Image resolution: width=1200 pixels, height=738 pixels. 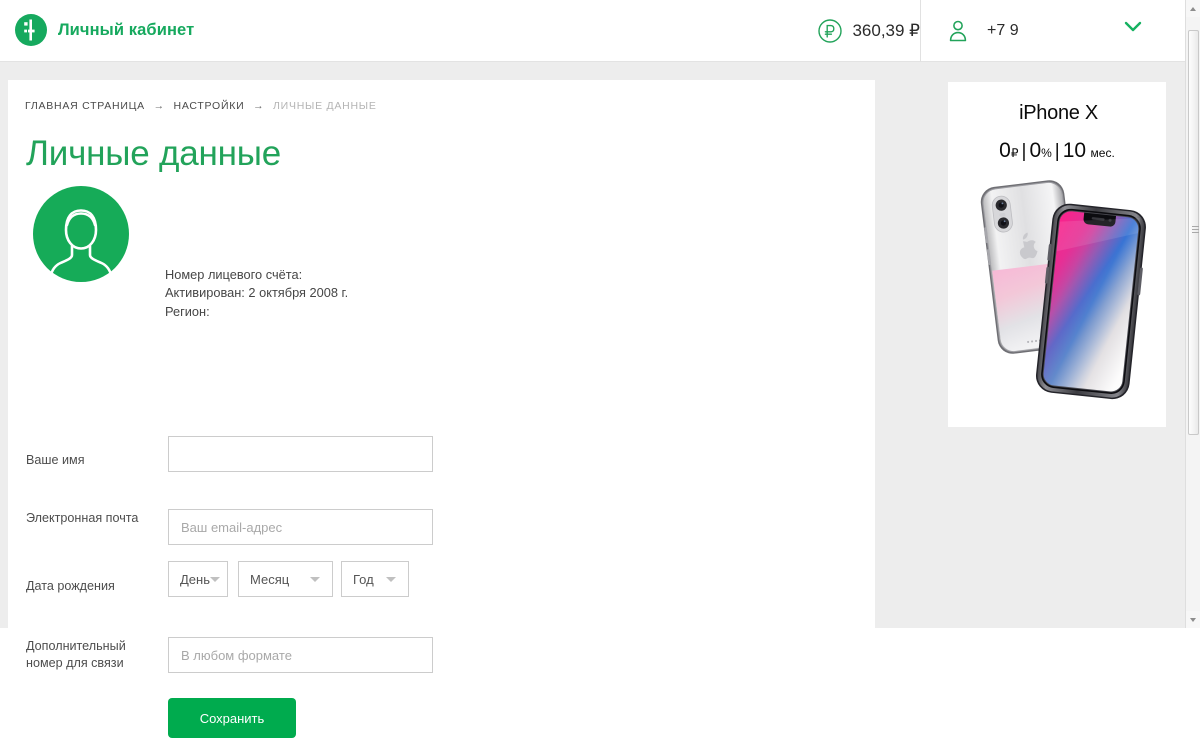 What do you see at coordinates (1193, 8) in the screenshot?
I see `scroll-up-arrow-icon` at bounding box center [1193, 8].